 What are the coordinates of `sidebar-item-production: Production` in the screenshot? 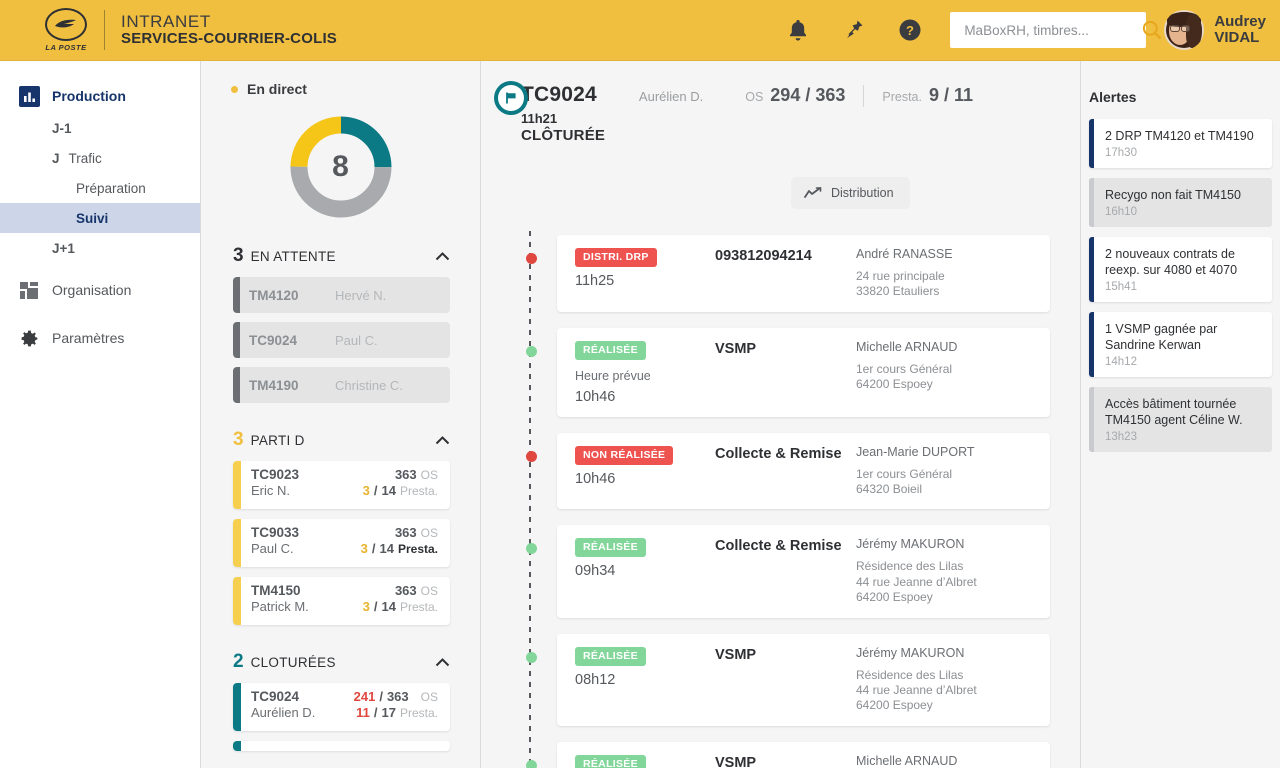 It's located at (100, 96).